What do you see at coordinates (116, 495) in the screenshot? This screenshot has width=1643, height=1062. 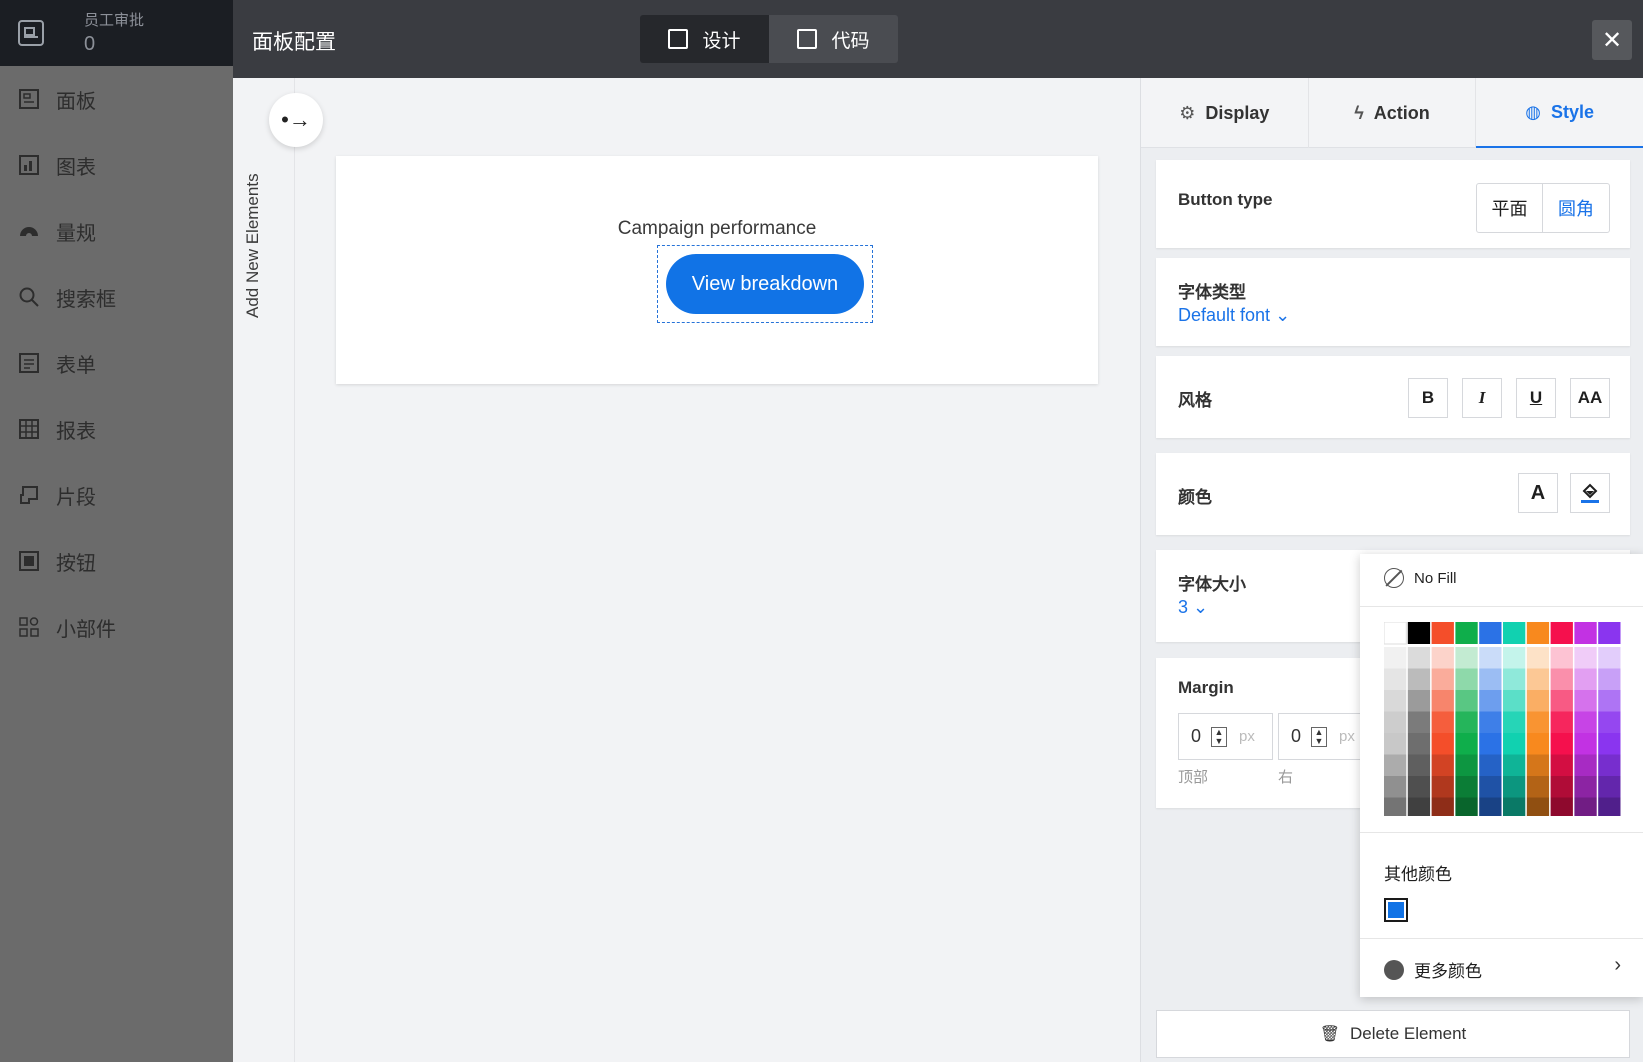 I see `sidebar-item-snippet: 片段` at bounding box center [116, 495].